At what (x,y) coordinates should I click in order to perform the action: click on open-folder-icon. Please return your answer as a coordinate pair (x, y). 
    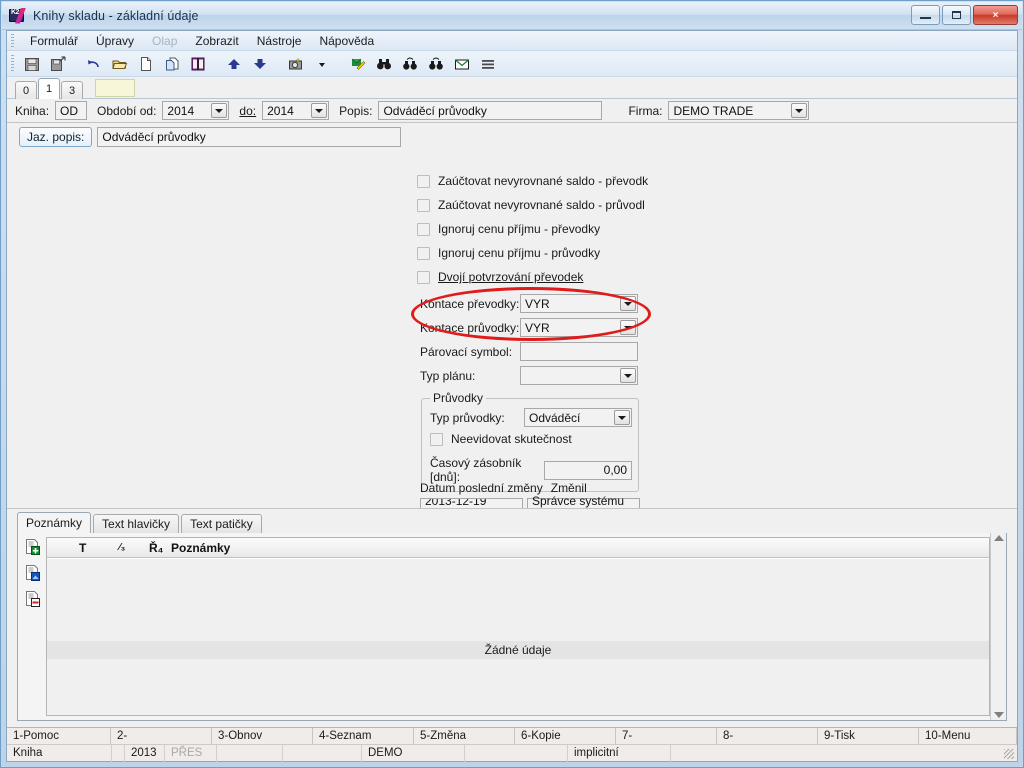
    Looking at the image, I should click on (120, 64).